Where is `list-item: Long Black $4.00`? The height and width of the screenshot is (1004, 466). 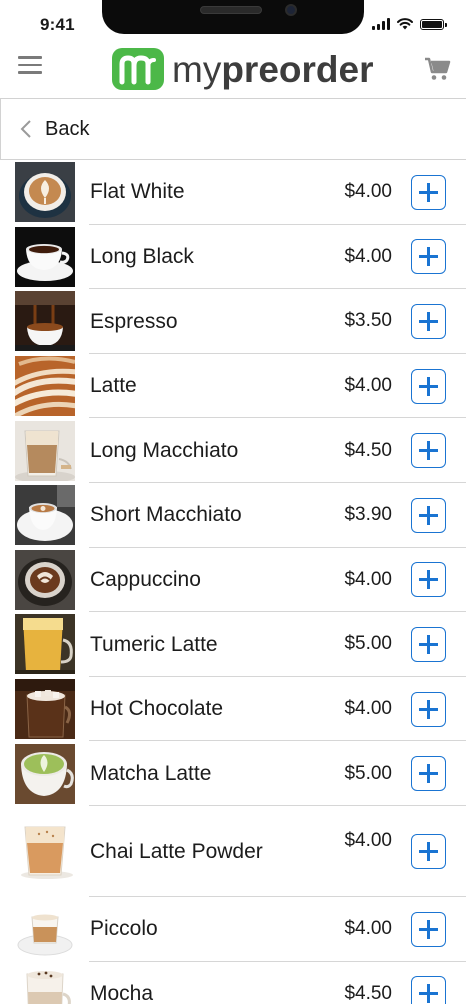
list-item: Long Black $4.00 is located at coordinates (233, 257).